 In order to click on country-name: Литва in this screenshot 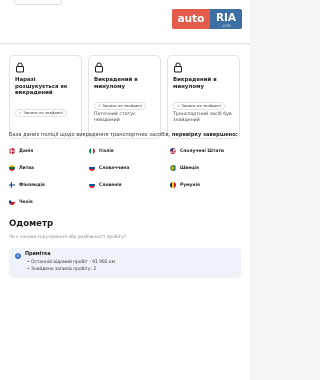, I will do `click(27, 168)`.